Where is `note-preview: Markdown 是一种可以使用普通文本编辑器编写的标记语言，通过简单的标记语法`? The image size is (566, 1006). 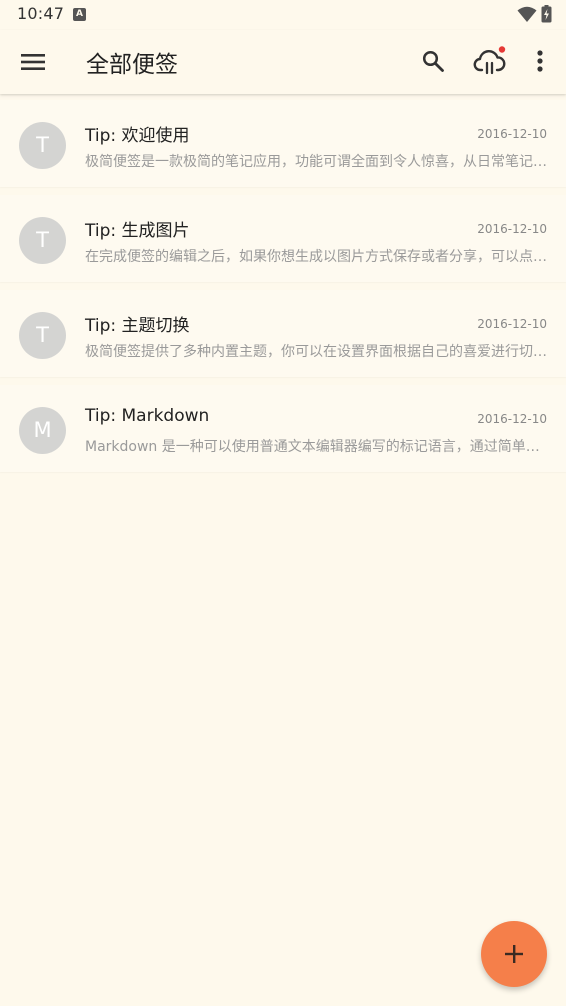 note-preview: Markdown 是一种可以使用普通文本编辑器编写的标记语言，通过简单的标记语法 is located at coordinates (316, 447).